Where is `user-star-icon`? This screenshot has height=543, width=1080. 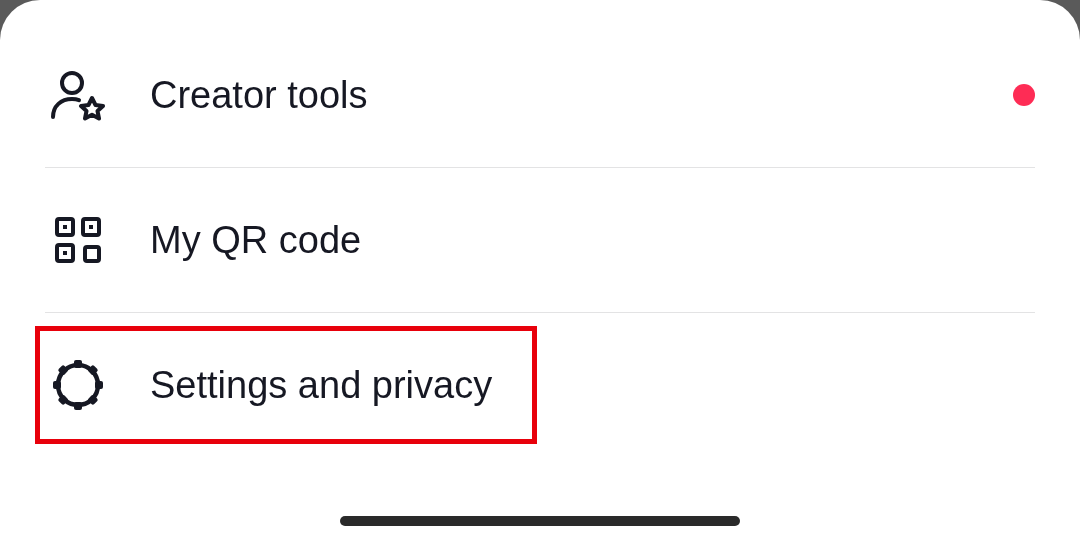 user-star-icon is located at coordinates (78, 95).